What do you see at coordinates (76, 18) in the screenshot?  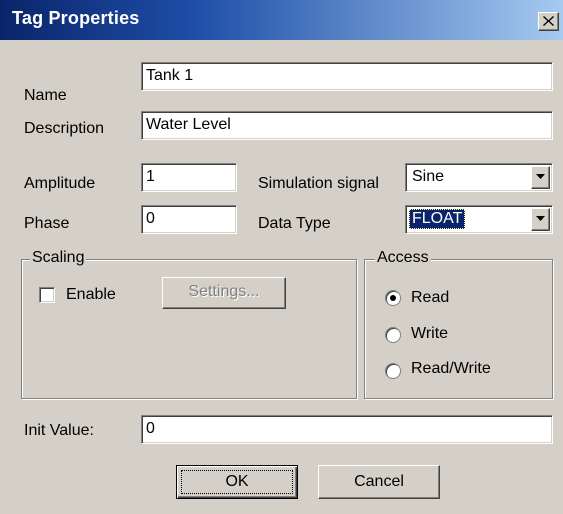 I see `dialog-title: Tag Properties` at bounding box center [76, 18].